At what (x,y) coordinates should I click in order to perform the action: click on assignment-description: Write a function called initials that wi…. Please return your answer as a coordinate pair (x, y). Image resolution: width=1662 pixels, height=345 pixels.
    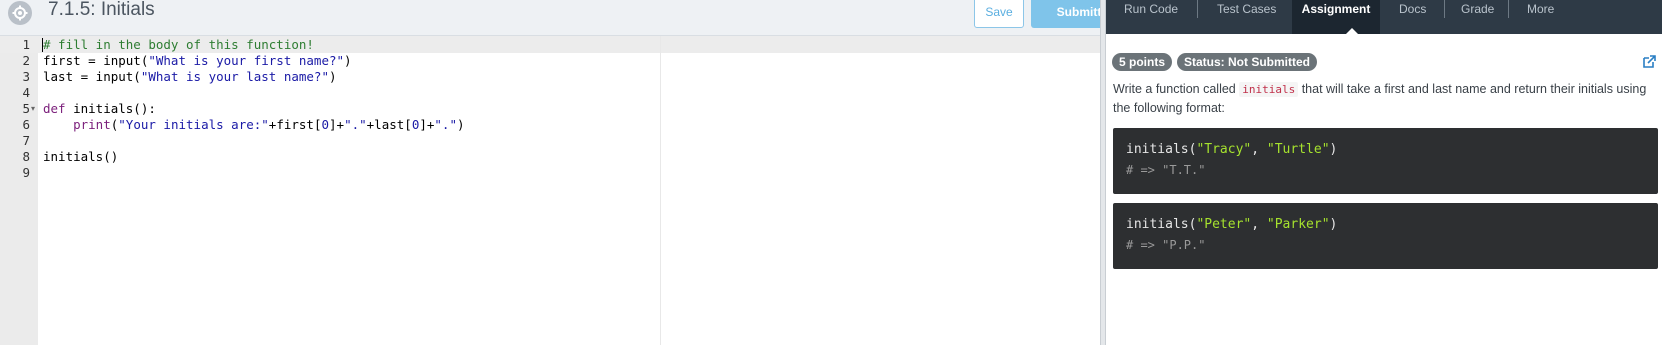
    Looking at the image, I should click on (1385, 99).